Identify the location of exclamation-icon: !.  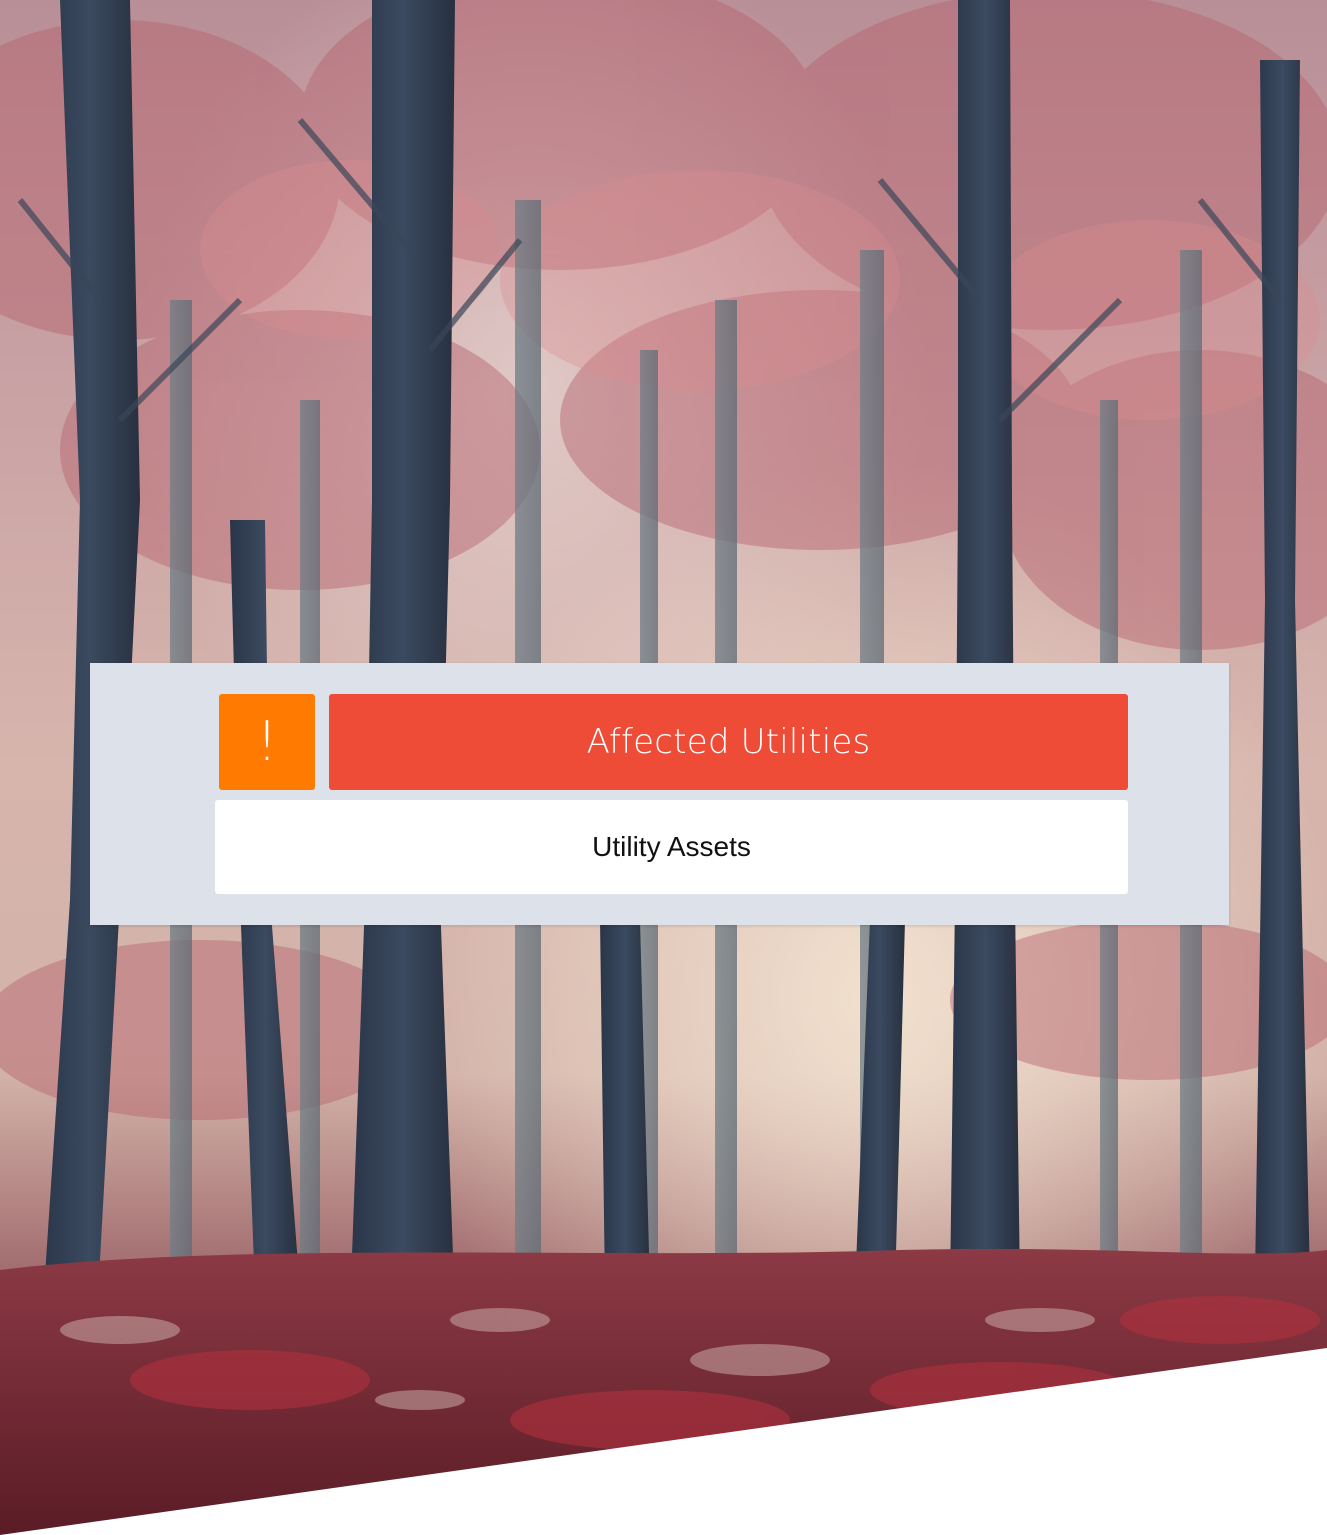
(267, 742).